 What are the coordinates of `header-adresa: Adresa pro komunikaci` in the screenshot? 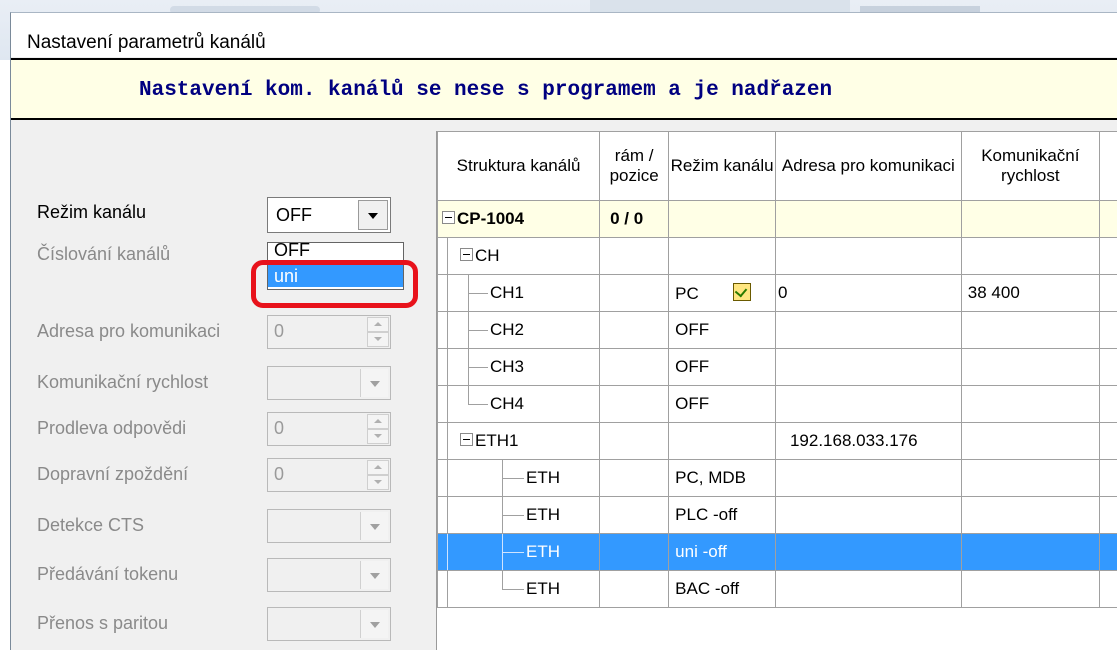 It's located at (868, 166).